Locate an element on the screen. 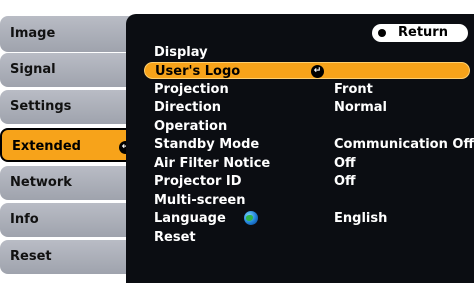 Image resolution: width=474 pixels, height=283 pixels. item-label: Projection is located at coordinates (191, 89).